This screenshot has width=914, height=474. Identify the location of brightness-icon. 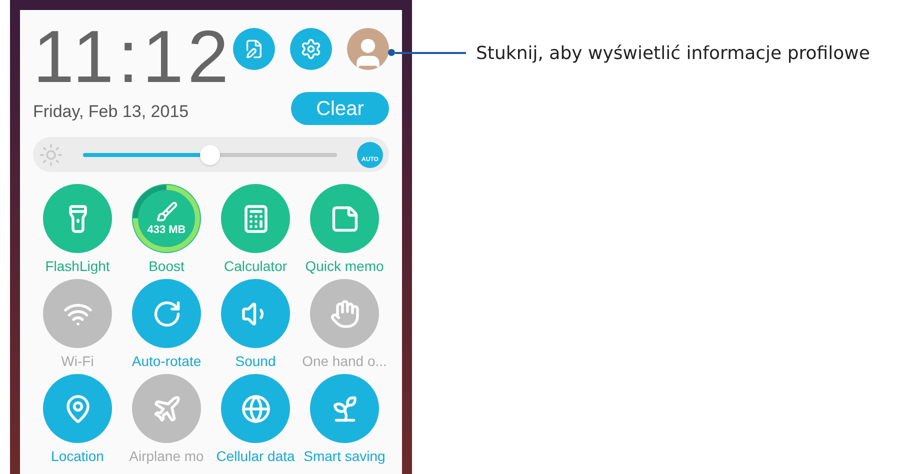
(51, 154).